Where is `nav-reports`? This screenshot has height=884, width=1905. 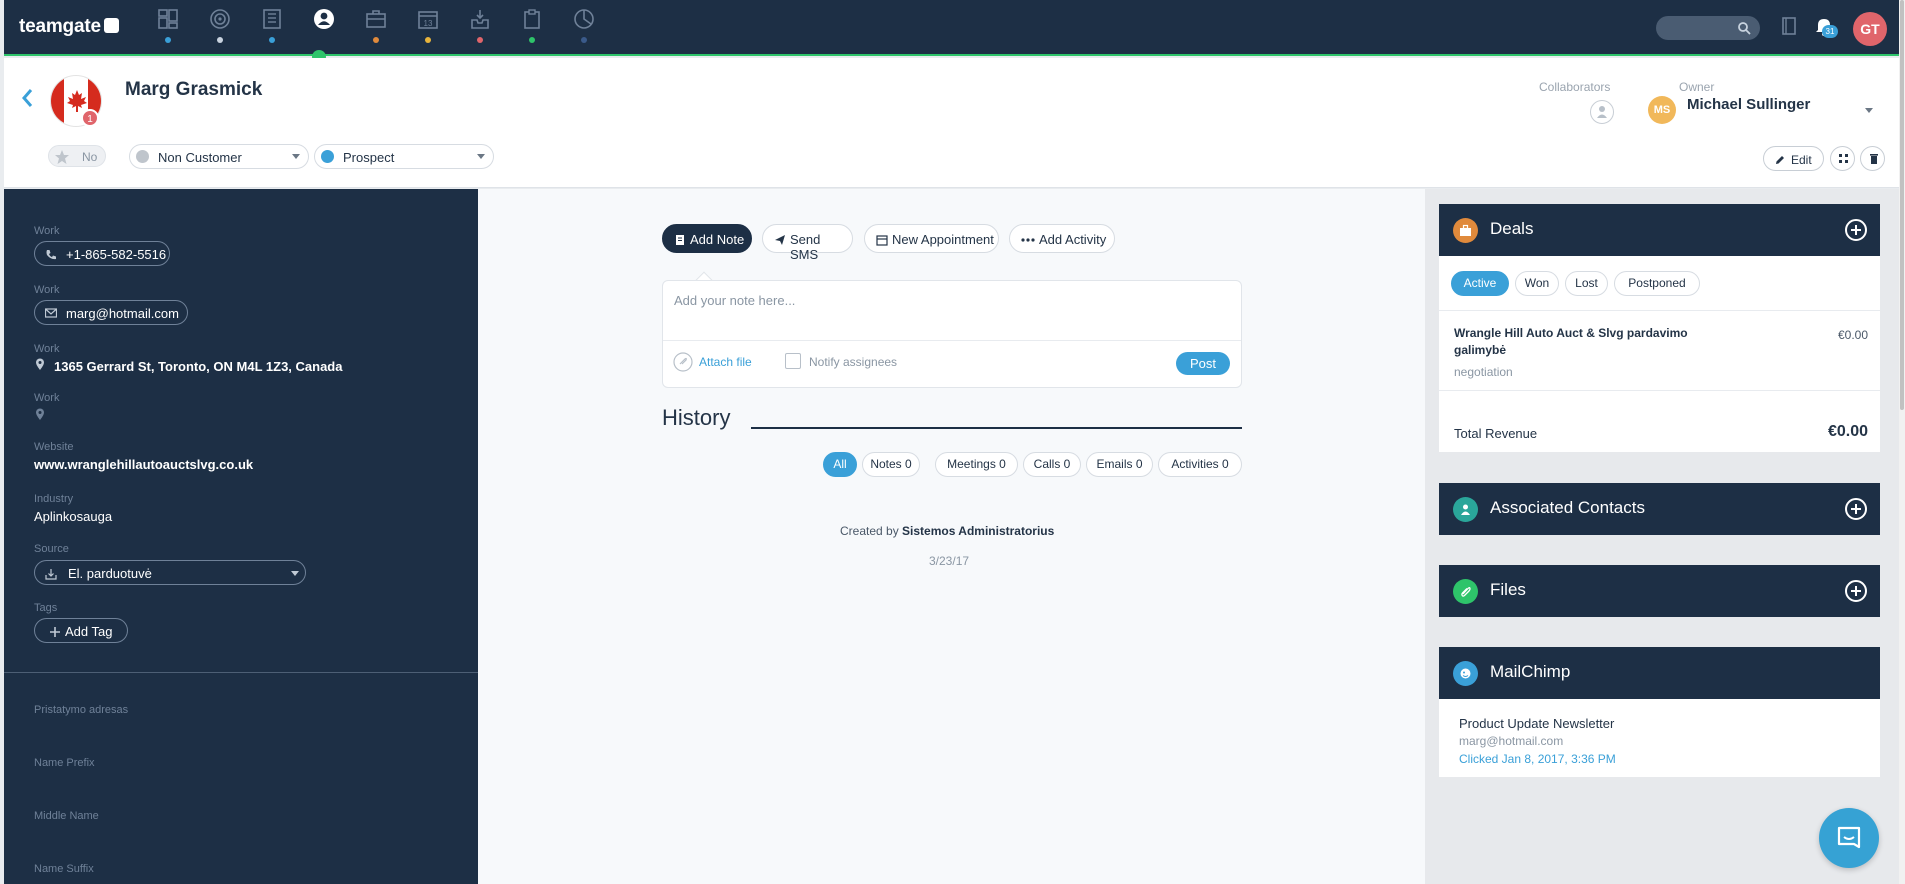
nav-reports is located at coordinates (584, 26).